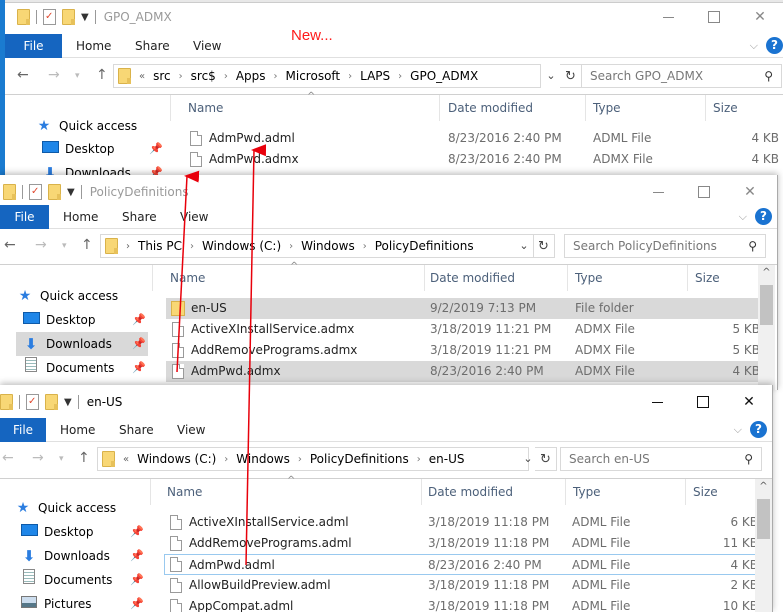  What do you see at coordinates (203, 76) in the screenshot?
I see `breadcrumb-src-share: src$` at bounding box center [203, 76].